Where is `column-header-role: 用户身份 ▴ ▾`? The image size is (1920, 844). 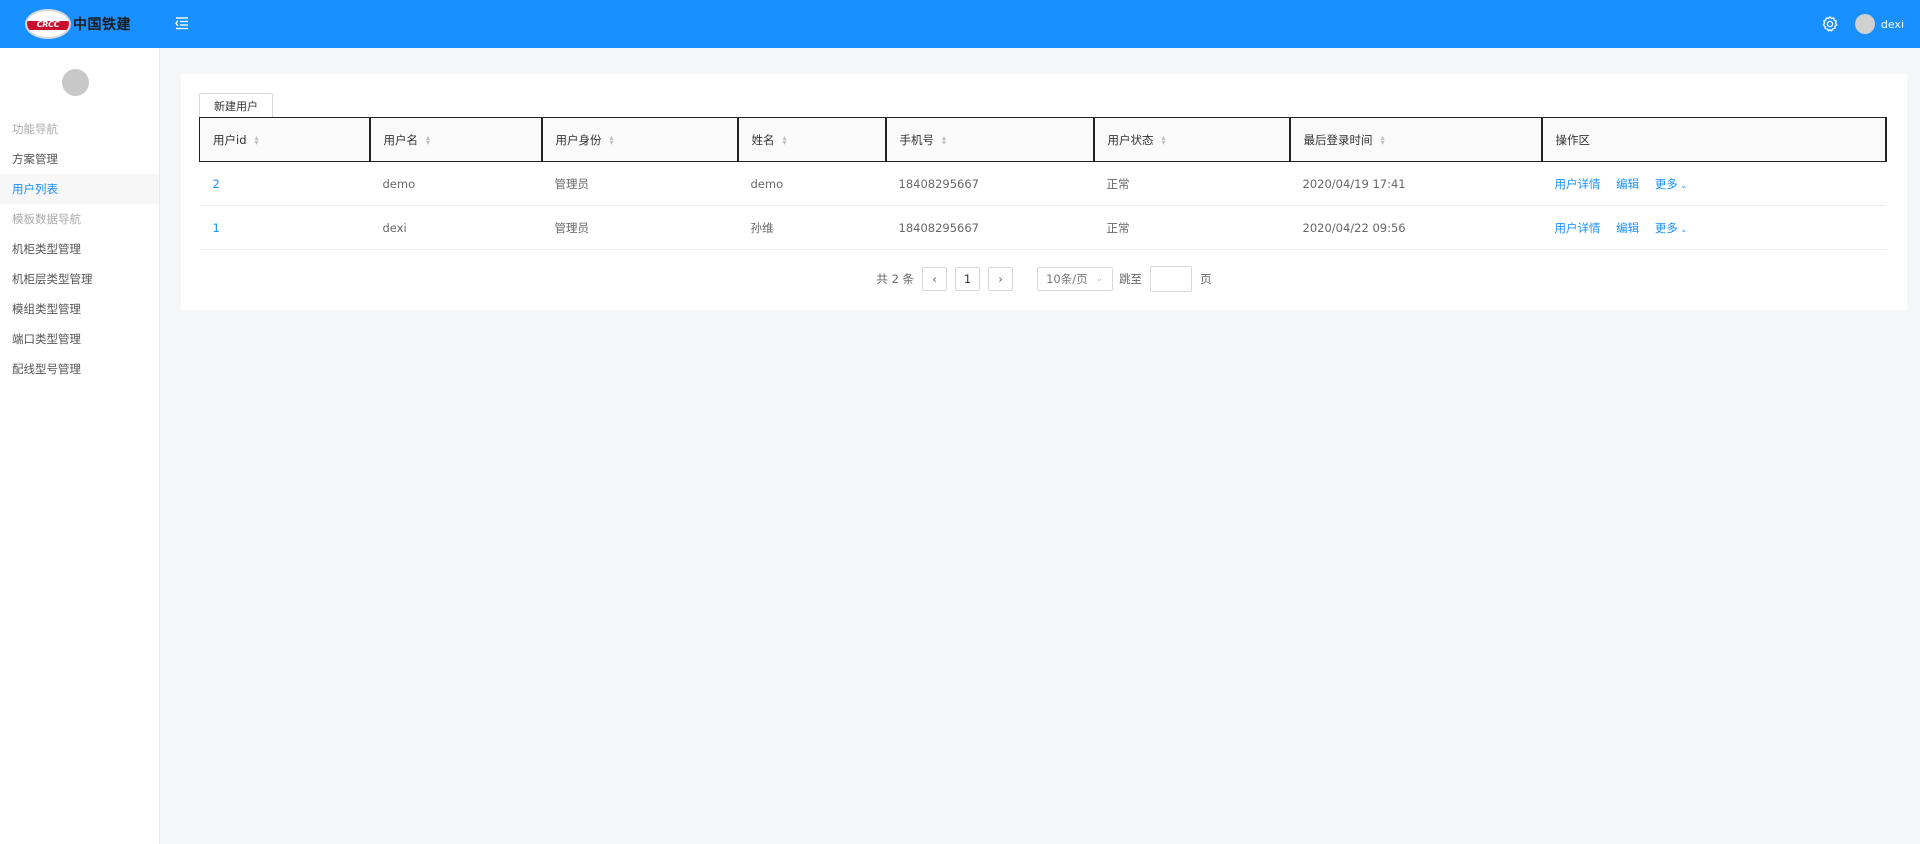 column-header-role: 用户身份 ▴ ▾ is located at coordinates (640, 139).